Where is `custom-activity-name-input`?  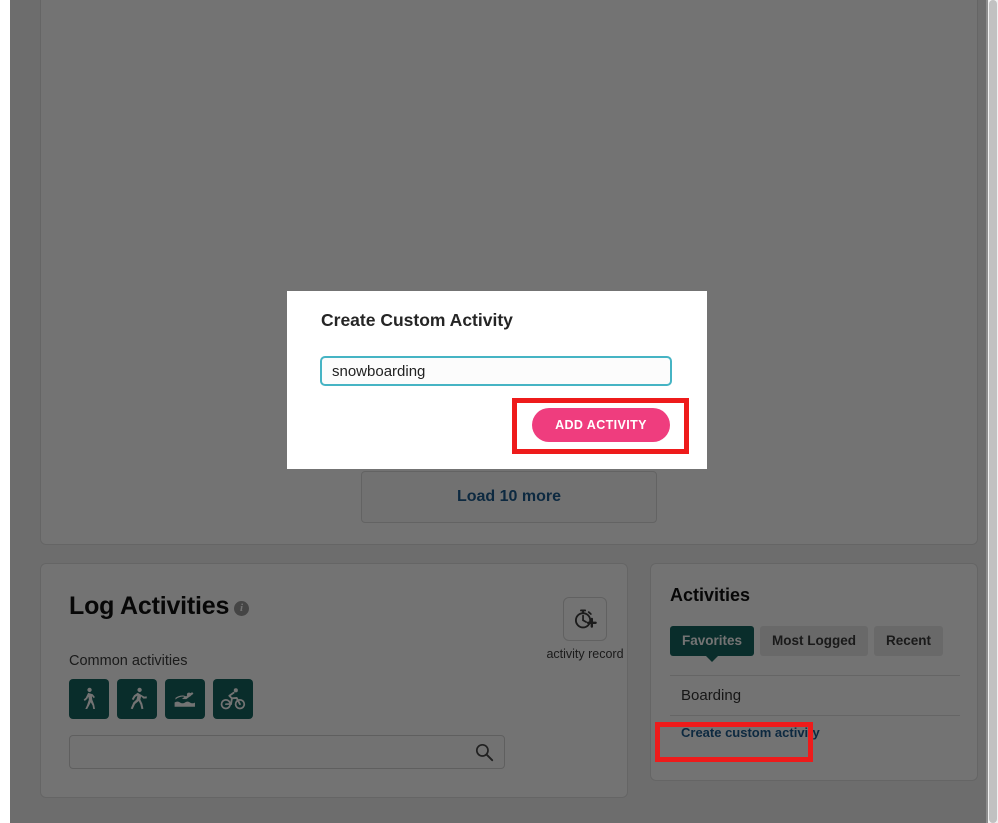
custom-activity-name-input is located at coordinates (496, 371).